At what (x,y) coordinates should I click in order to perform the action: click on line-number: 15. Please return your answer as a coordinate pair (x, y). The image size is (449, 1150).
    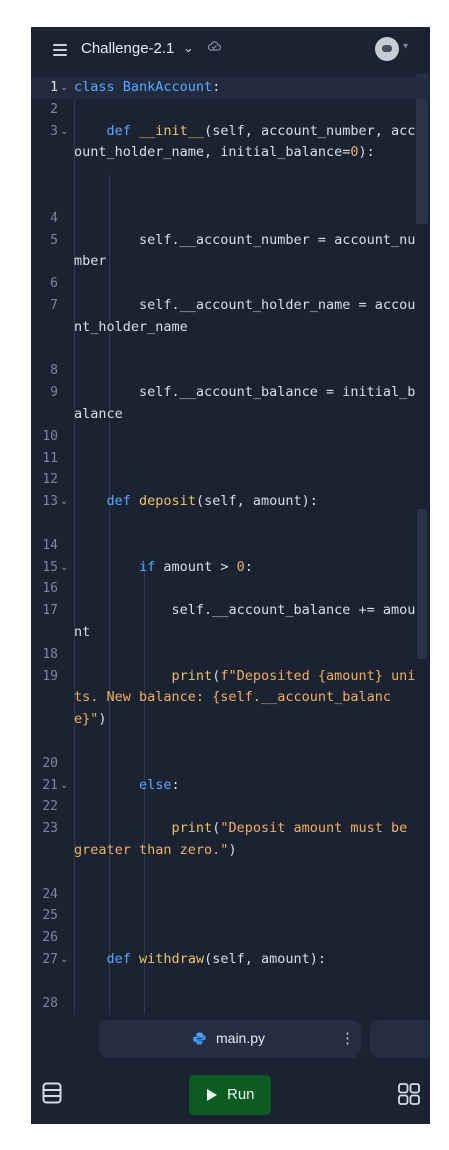
    Looking at the image, I should click on (50, 567).